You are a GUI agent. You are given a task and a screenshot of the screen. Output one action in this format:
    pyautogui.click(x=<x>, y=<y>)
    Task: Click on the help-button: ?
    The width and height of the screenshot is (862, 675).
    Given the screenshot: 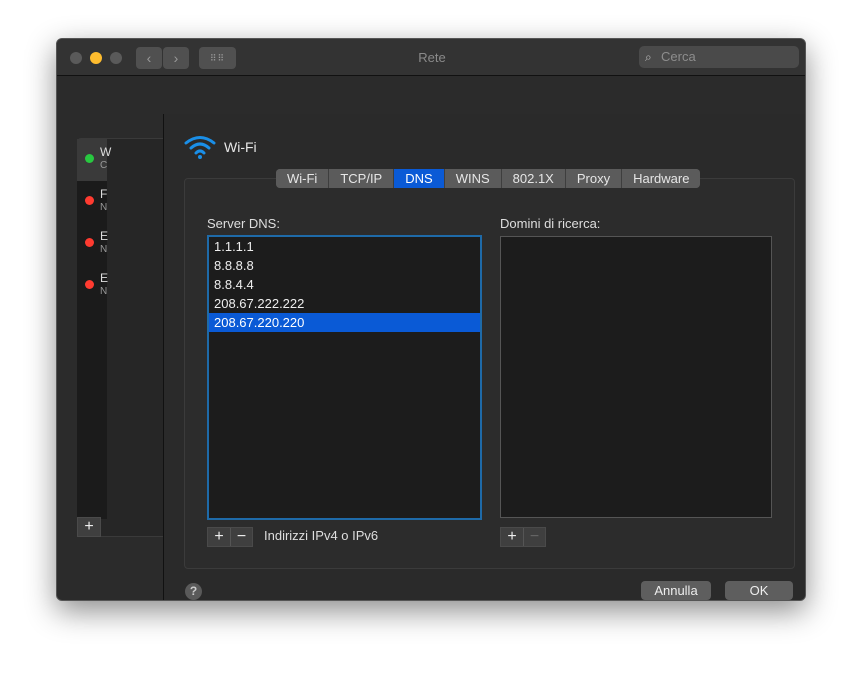 What is the action you would take?
    pyautogui.click(x=193, y=591)
    